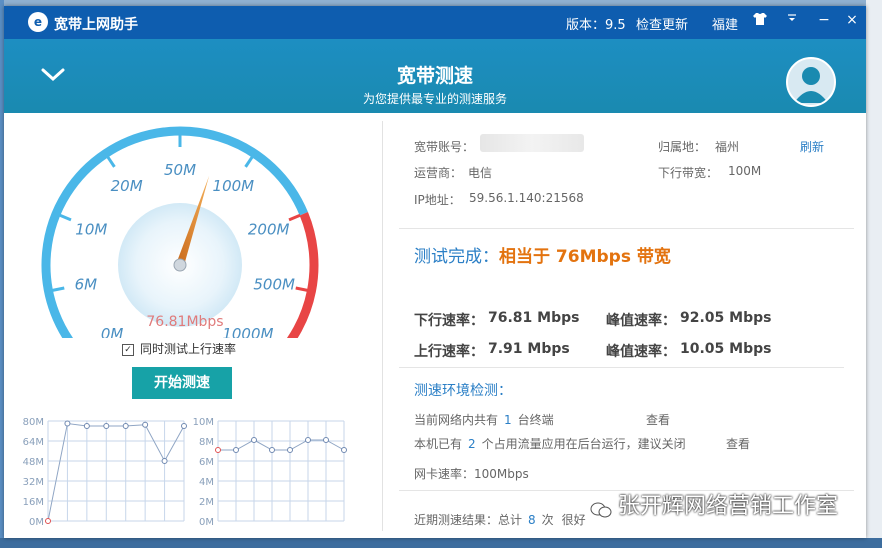 The image size is (882, 548). Describe the element at coordinates (184, 322) in the screenshot. I see `gauge-reading: 76.81Mbps` at that location.